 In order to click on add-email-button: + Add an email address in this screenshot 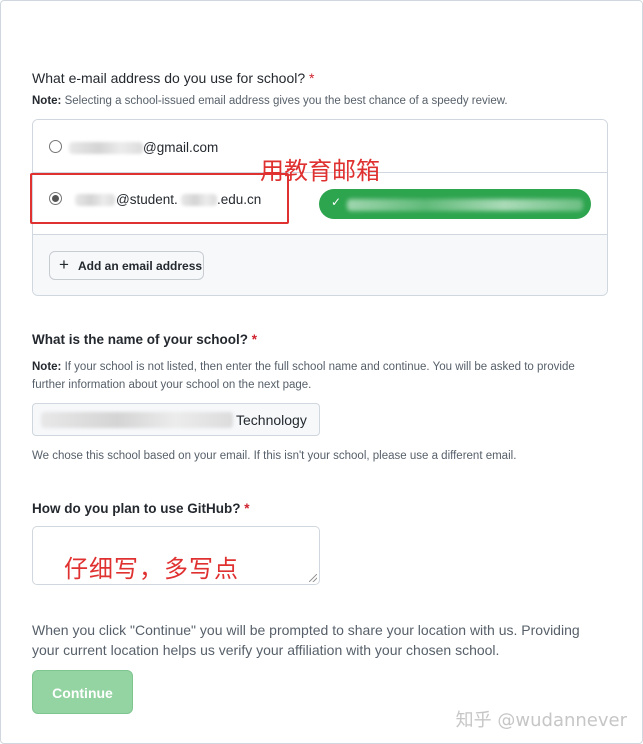, I will do `click(126, 265)`.